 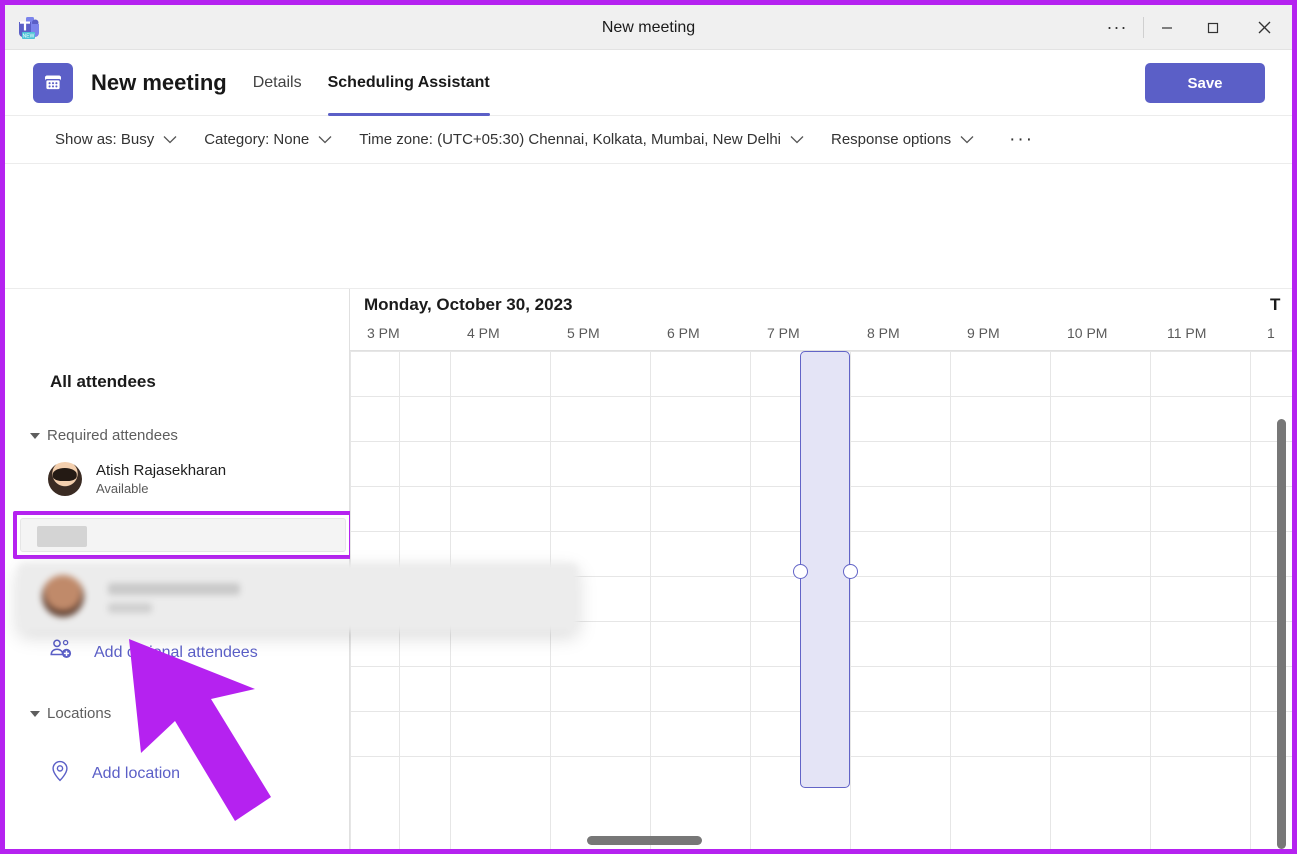 What do you see at coordinates (1187, 333) in the screenshot?
I see `hour-label: 11 PM` at bounding box center [1187, 333].